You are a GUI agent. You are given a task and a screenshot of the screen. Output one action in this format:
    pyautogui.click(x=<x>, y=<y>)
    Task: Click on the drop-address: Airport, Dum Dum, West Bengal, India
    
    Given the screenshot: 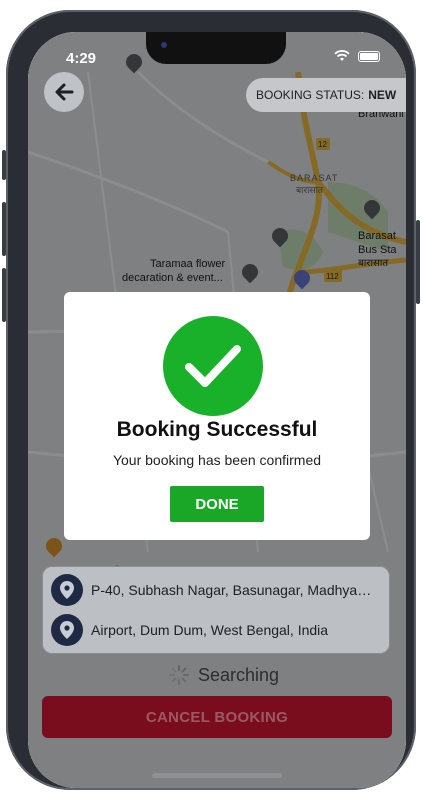 What is the action you would take?
    pyautogui.click(x=210, y=630)
    